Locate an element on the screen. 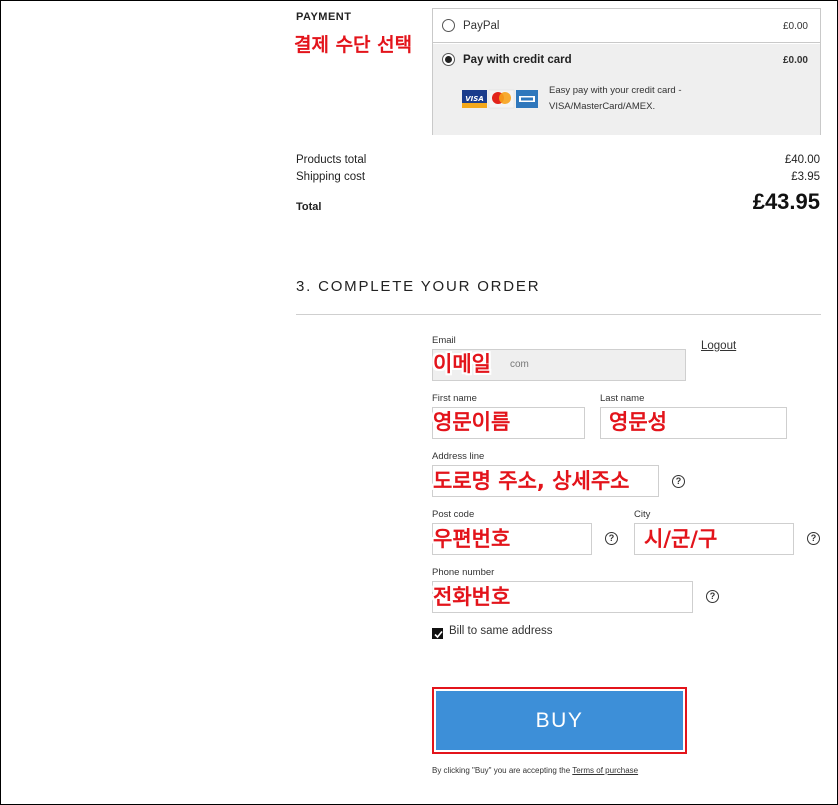  payment-section-label: PAYMENT is located at coordinates (324, 17).